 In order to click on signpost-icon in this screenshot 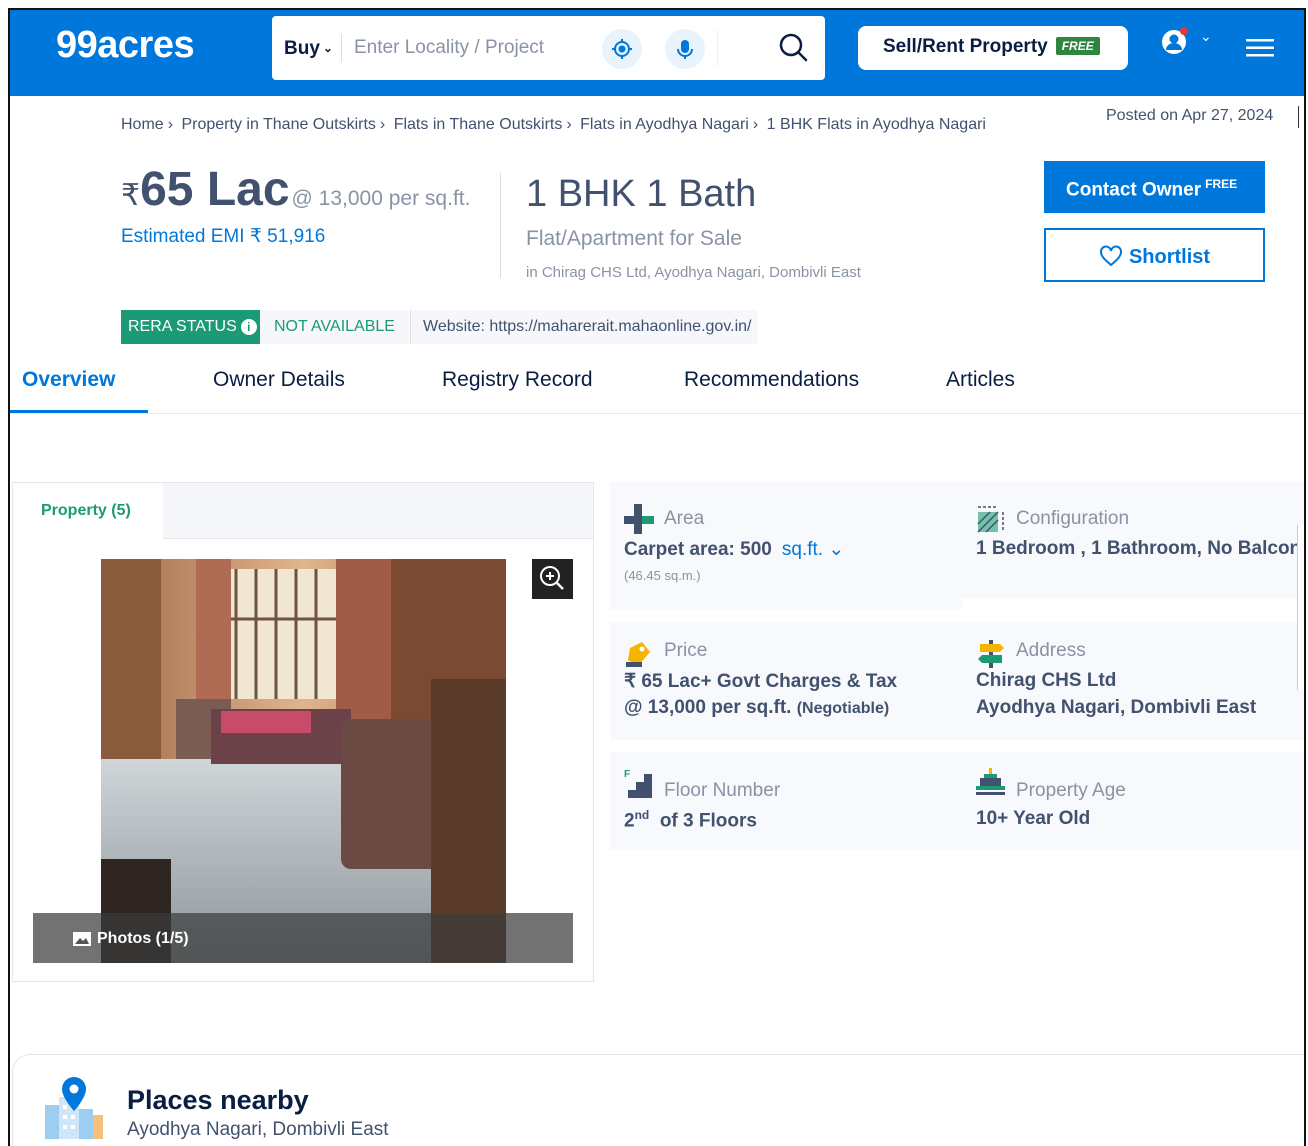, I will do `click(991, 654)`.